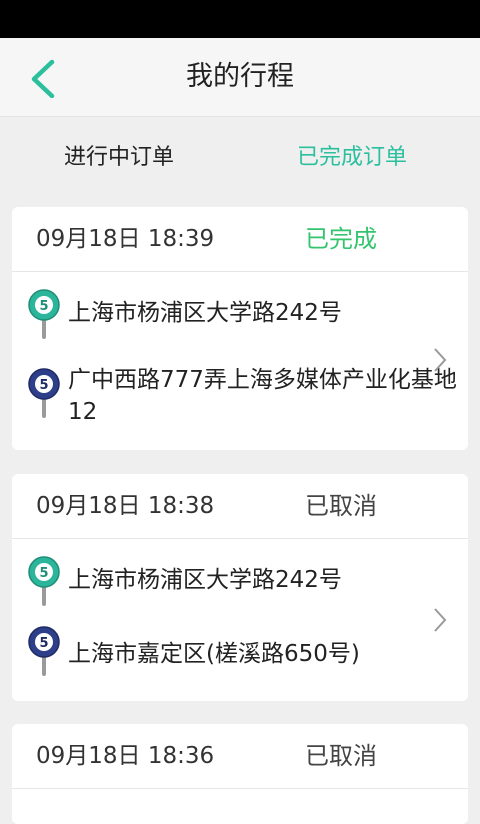 This screenshot has height=824, width=480. I want to click on order-end-address: 上海市嘉定区(槎溪路650号), so click(214, 654).